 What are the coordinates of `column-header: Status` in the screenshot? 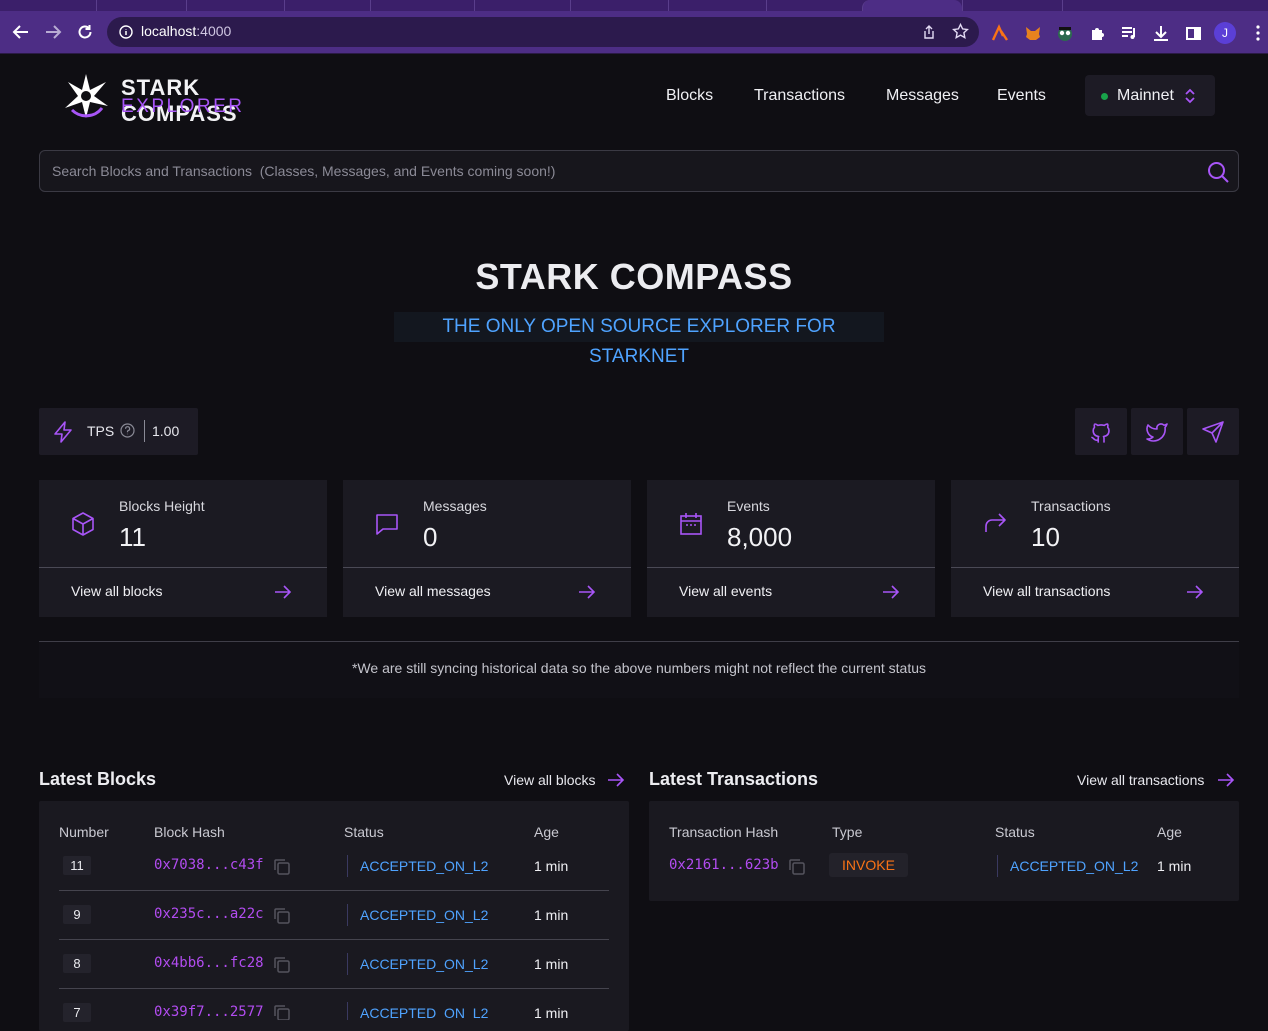 It's located at (1015, 832).